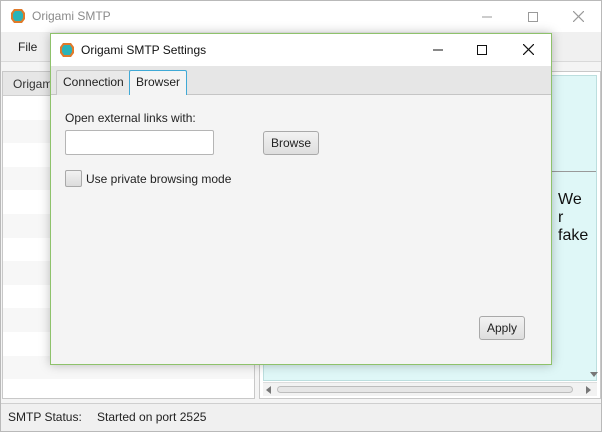 This screenshot has height=432, width=602. Describe the element at coordinates (128, 391) in the screenshot. I see `list-item` at that location.